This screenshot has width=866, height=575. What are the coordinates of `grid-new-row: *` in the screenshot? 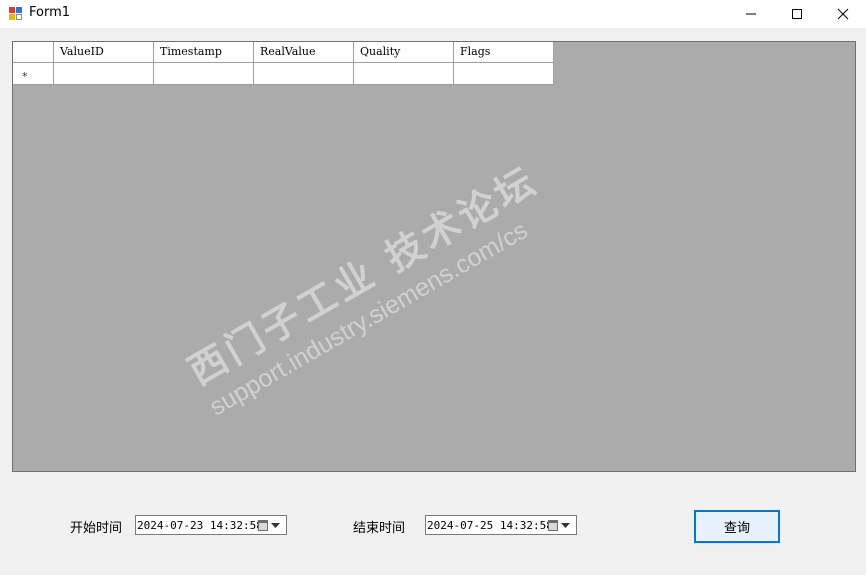 It's located at (283, 74).